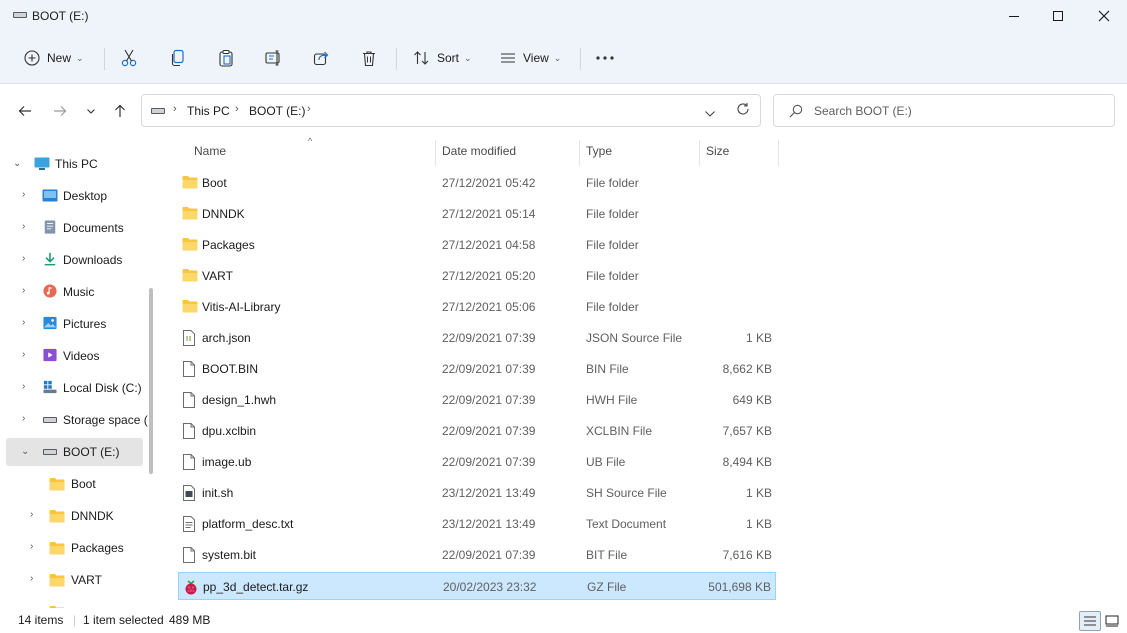 This screenshot has height=633, width=1127. I want to click on view-label: View, so click(536, 58).